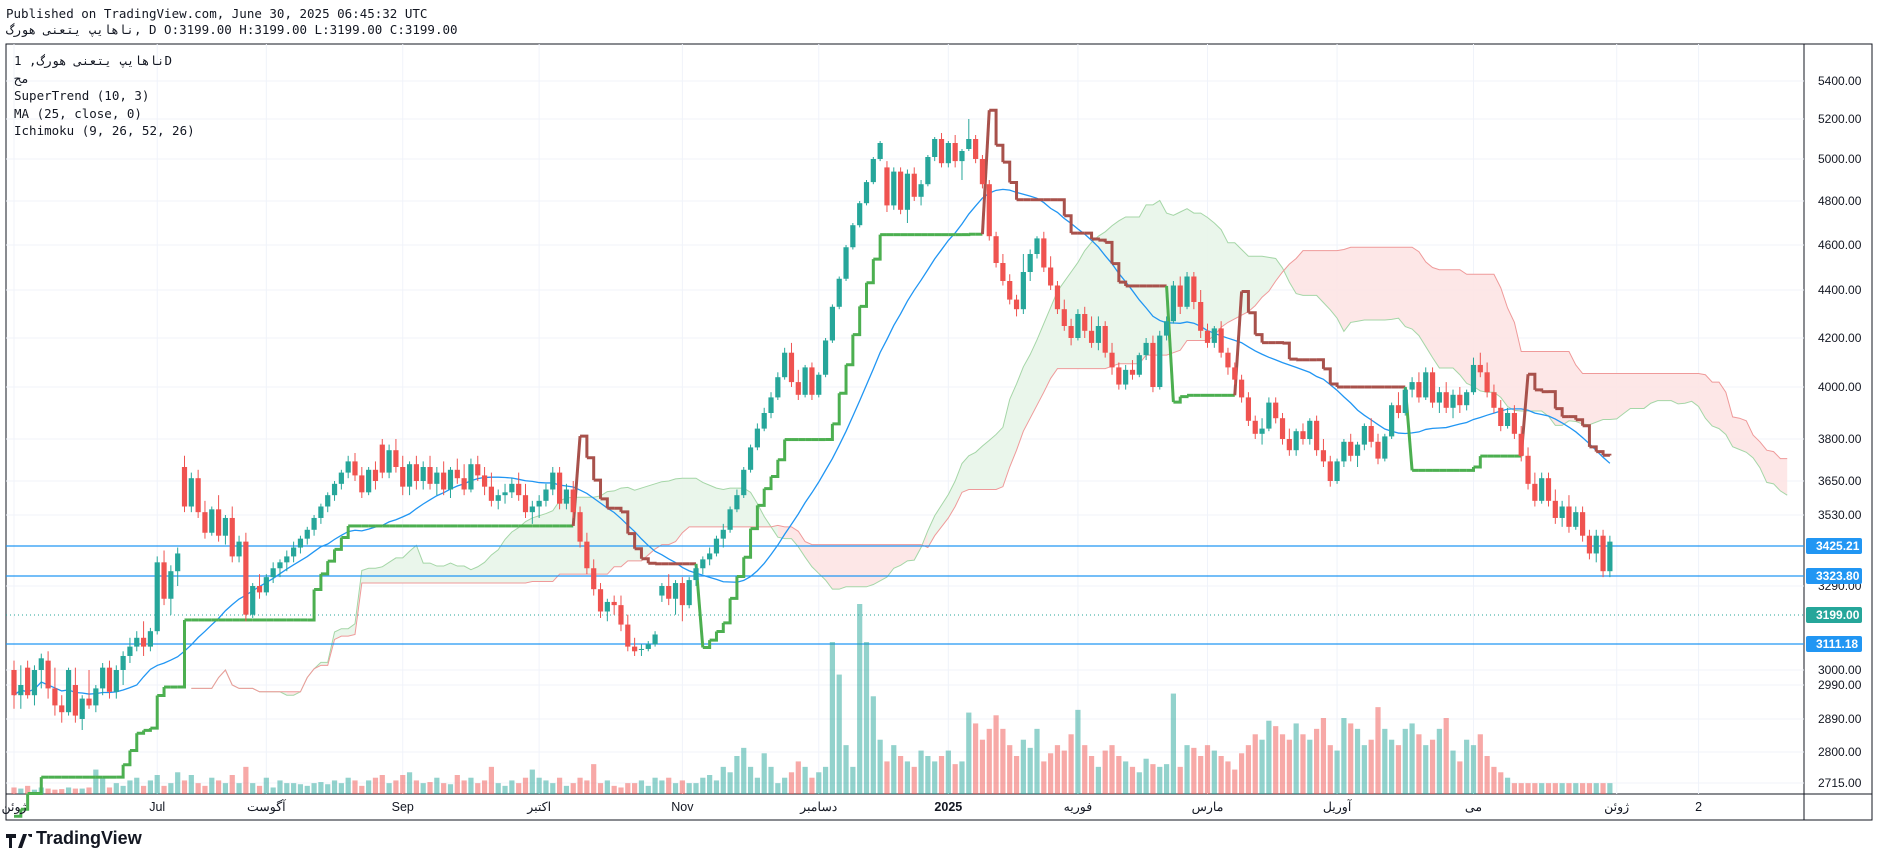  I want to click on price-tick-label: 4000.00, so click(1840, 387).